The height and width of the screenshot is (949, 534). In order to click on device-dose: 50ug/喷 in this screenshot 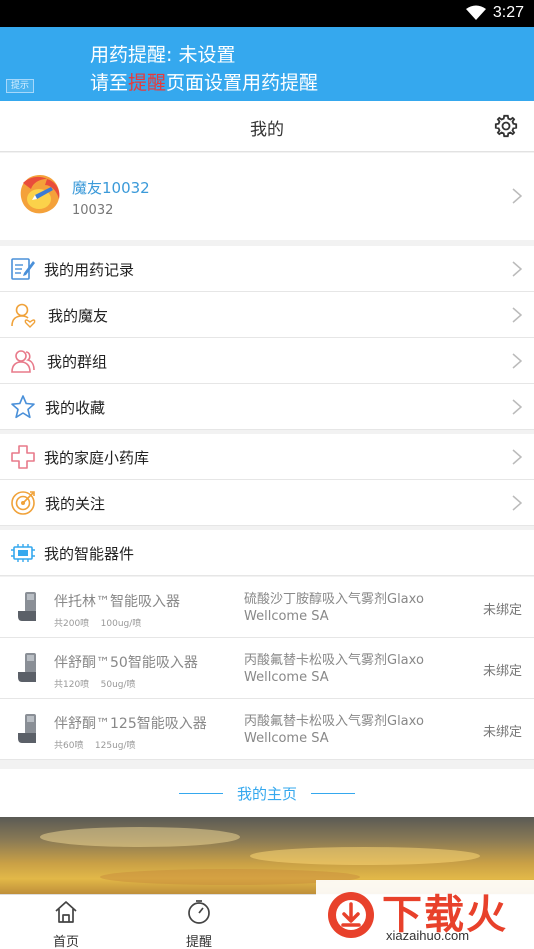, I will do `click(118, 685)`.